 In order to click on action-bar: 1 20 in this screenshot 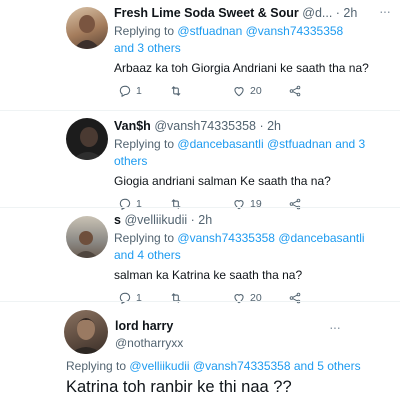, I will do `click(248, 93)`.